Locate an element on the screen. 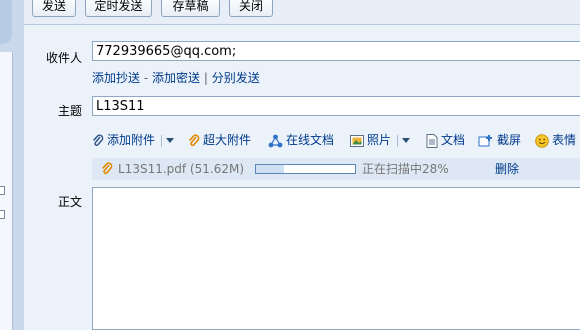 This screenshot has width=580, height=330. scheduled-send-button: 定时发送 is located at coordinates (118, 8).